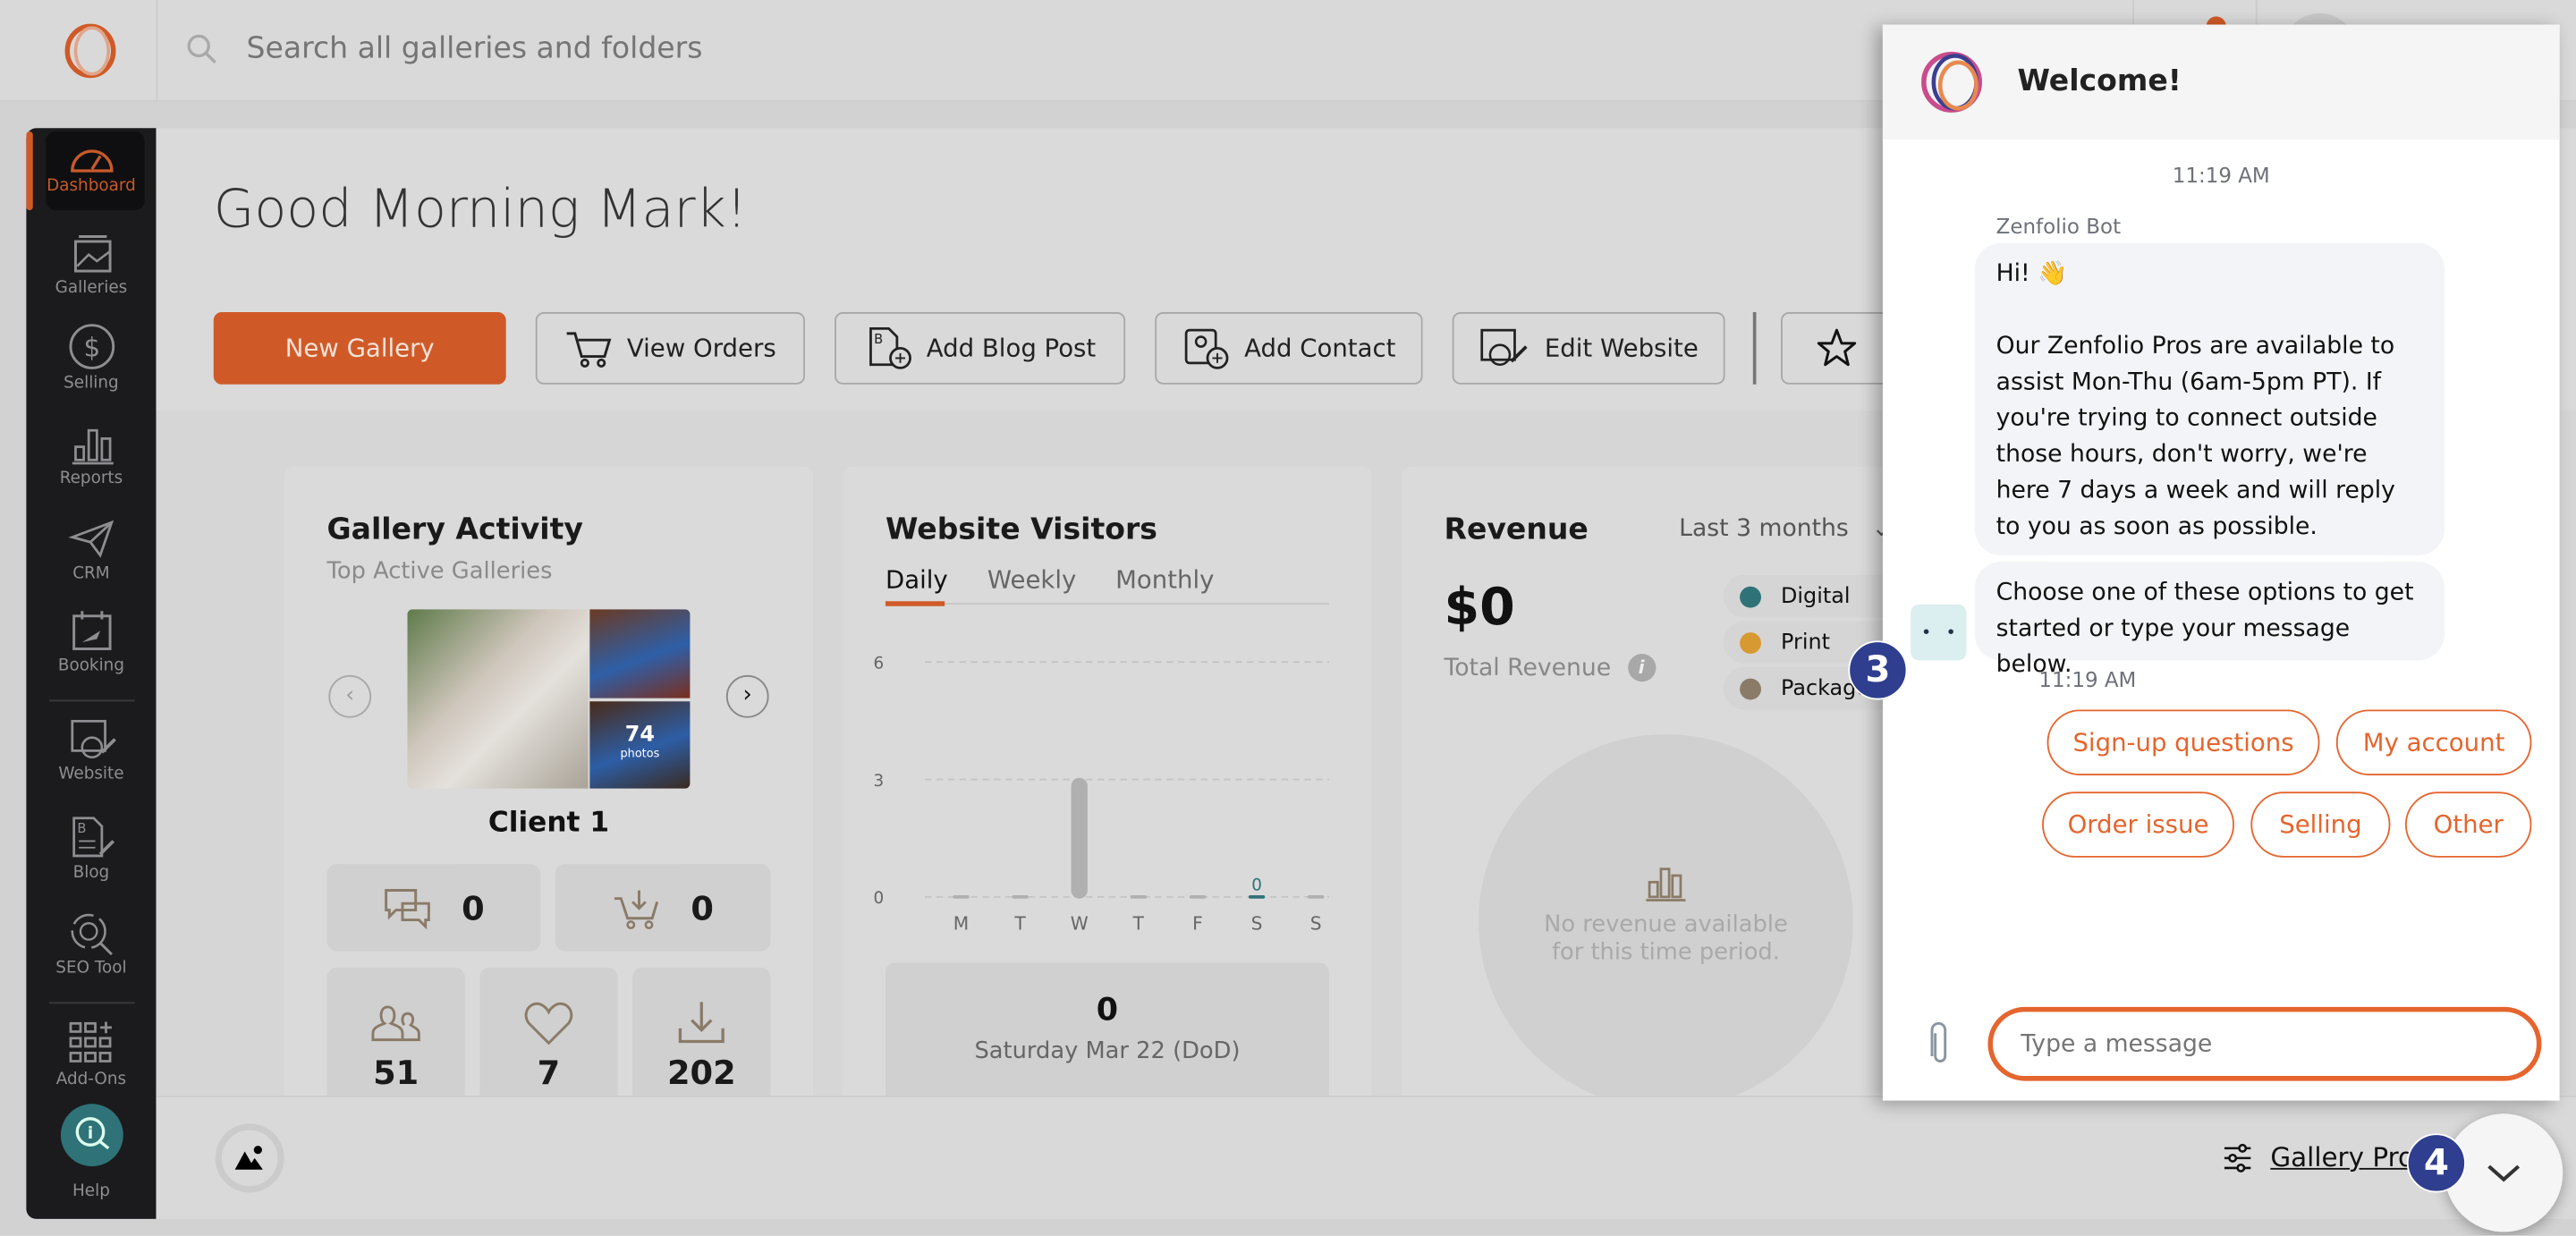 This screenshot has width=2576, height=1236. I want to click on card-title: Website Visitors, so click(1021, 530).